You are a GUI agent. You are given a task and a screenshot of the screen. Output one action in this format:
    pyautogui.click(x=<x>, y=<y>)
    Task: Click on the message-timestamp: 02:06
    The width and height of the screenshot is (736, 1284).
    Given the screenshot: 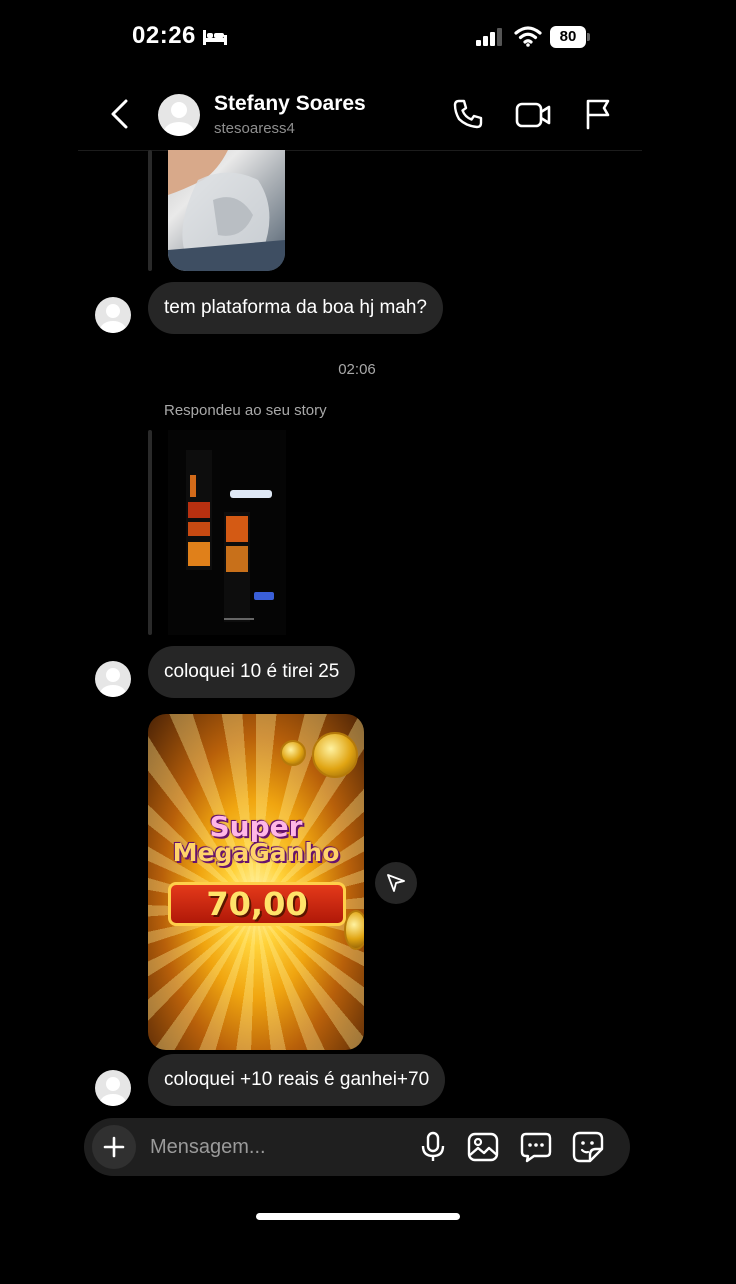 What is the action you would take?
    pyautogui.click(x=357, y=369)
    